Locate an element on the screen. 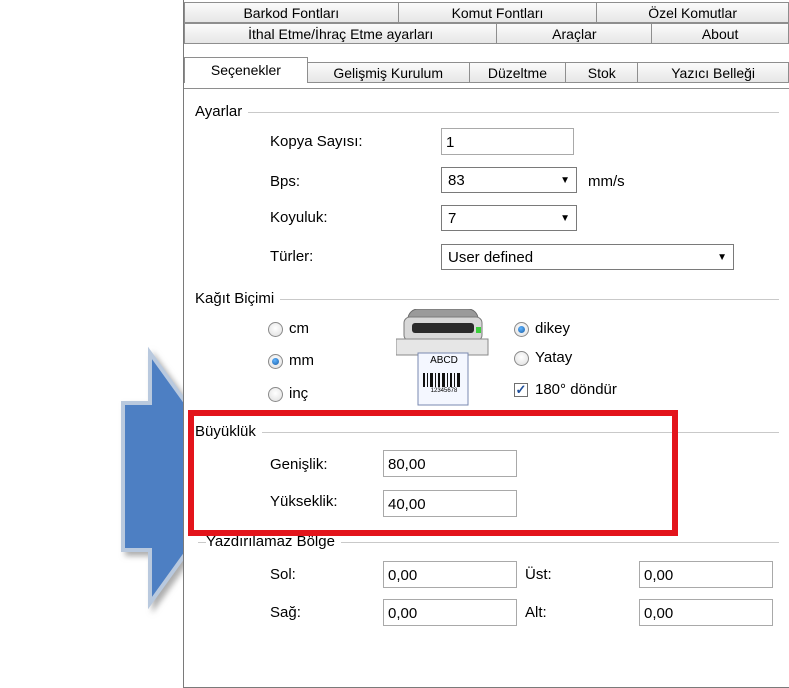  koyuluk-select: 7 ▼ is located at coordinates (509, 218).